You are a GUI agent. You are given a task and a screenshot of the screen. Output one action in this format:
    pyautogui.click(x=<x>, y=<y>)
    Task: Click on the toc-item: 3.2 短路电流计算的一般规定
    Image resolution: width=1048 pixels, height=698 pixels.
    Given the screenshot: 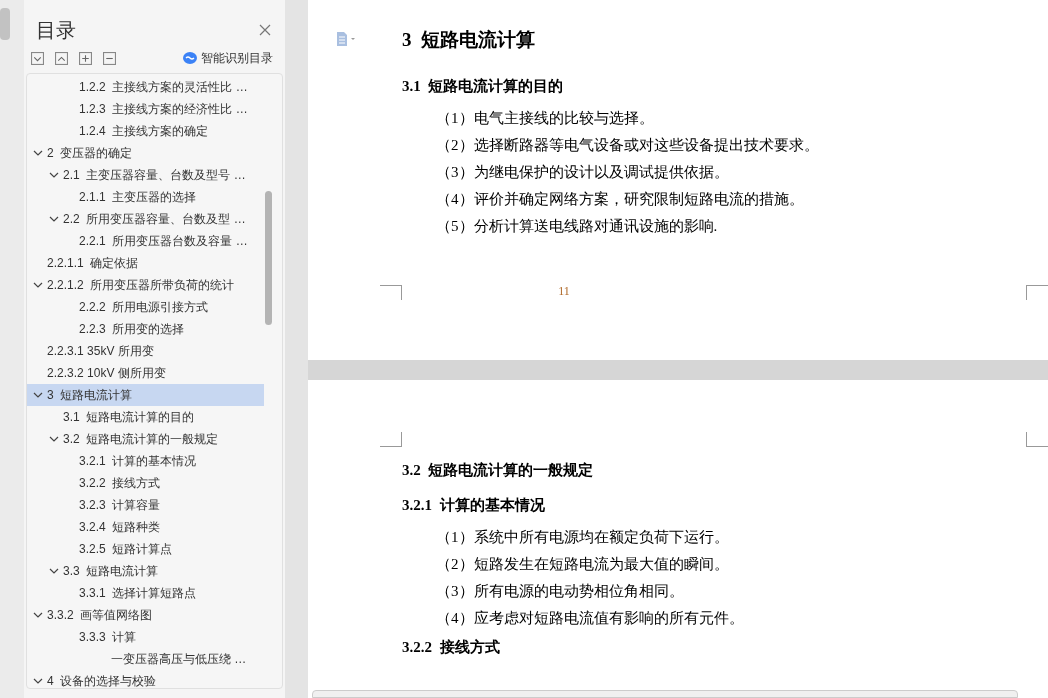 What is the action you would take?
    pyautogui.click(x=145, y=439)
    